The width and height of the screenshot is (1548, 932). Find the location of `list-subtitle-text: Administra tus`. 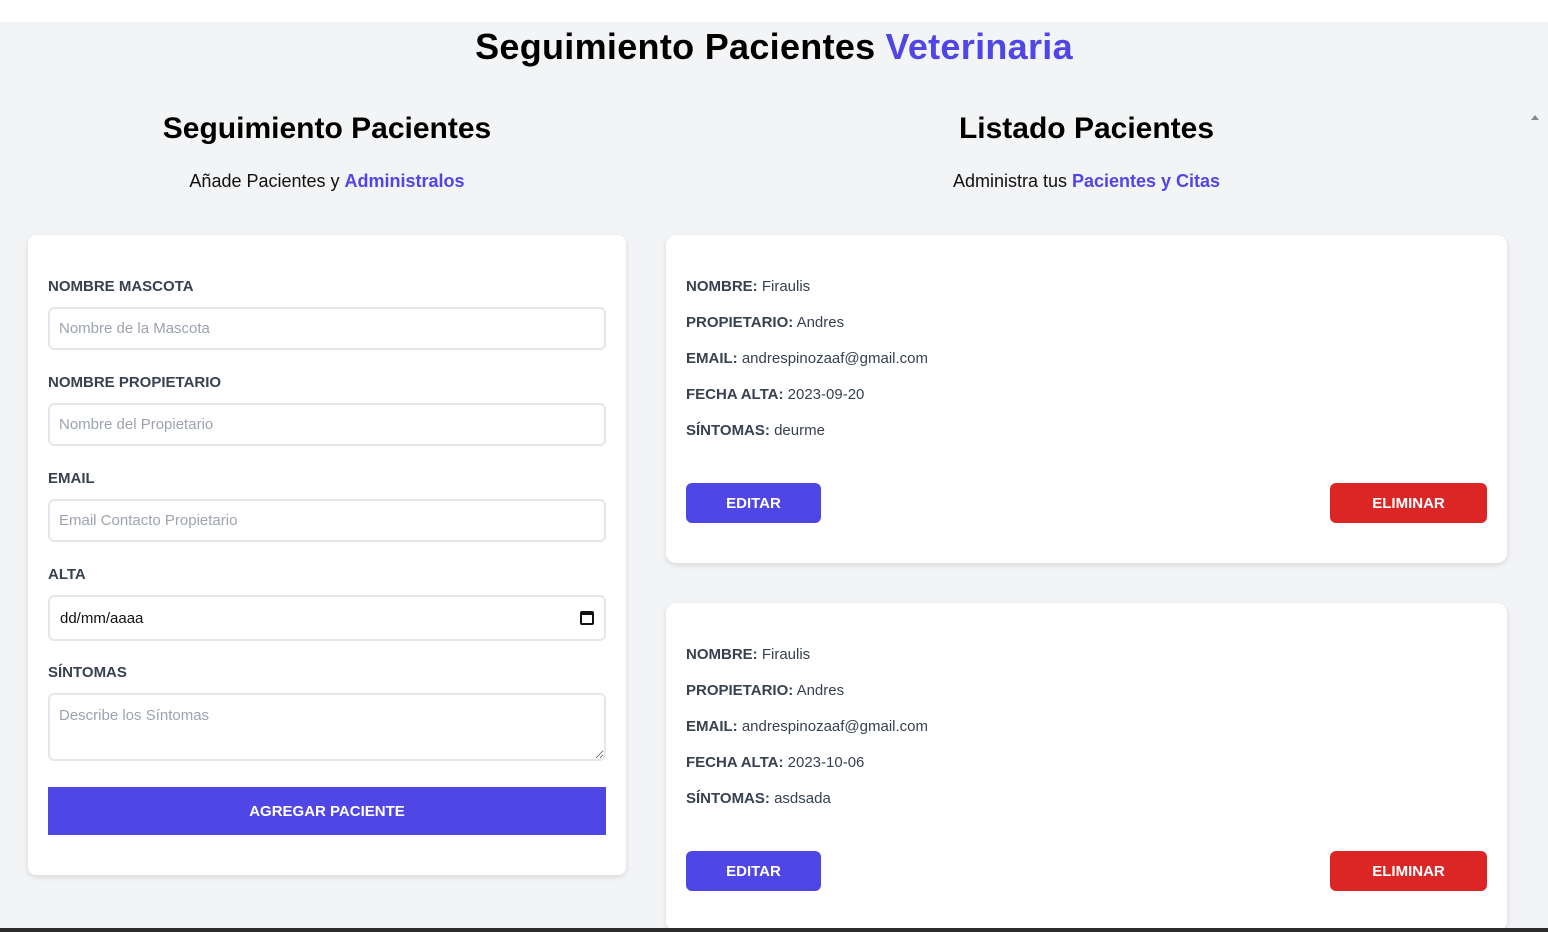

list-subtitle-text: Administra tus is located at coordinates (1012, 181).